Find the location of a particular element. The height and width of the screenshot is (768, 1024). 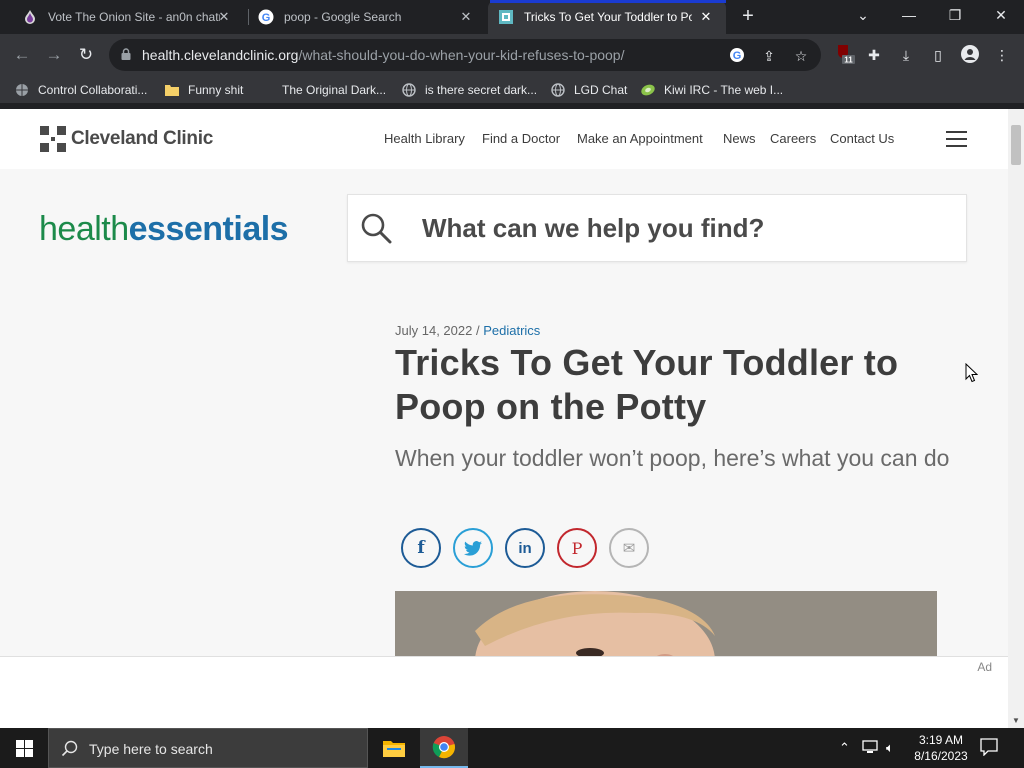

tab-title: poop - Google Search is located at coordinates (343, 17).